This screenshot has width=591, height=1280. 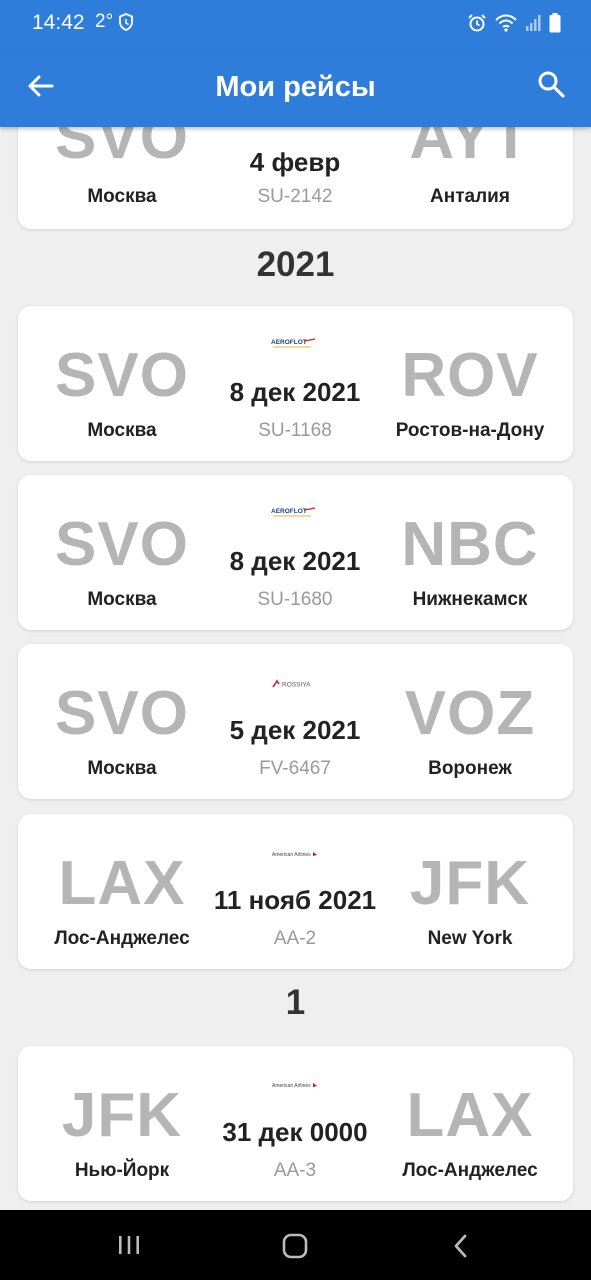 What do you see at coordinates (122, 1170) in the screenshot?
I see `origin-city: Нью-Йорк` at bounding box center [122, 1170].